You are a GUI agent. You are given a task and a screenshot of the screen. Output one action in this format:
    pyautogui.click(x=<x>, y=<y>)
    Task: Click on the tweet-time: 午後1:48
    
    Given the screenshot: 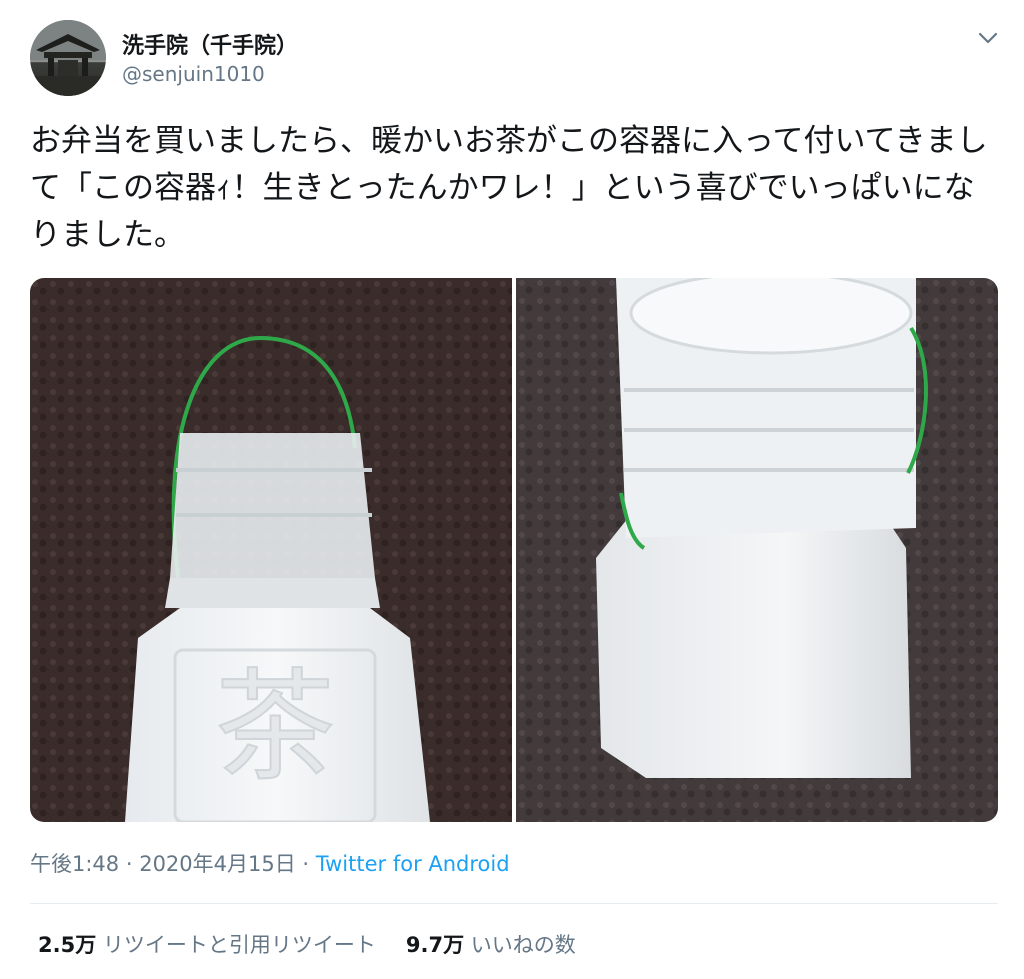 What is the action you would take?
    pyautogui.click(x=74, y=864)
    